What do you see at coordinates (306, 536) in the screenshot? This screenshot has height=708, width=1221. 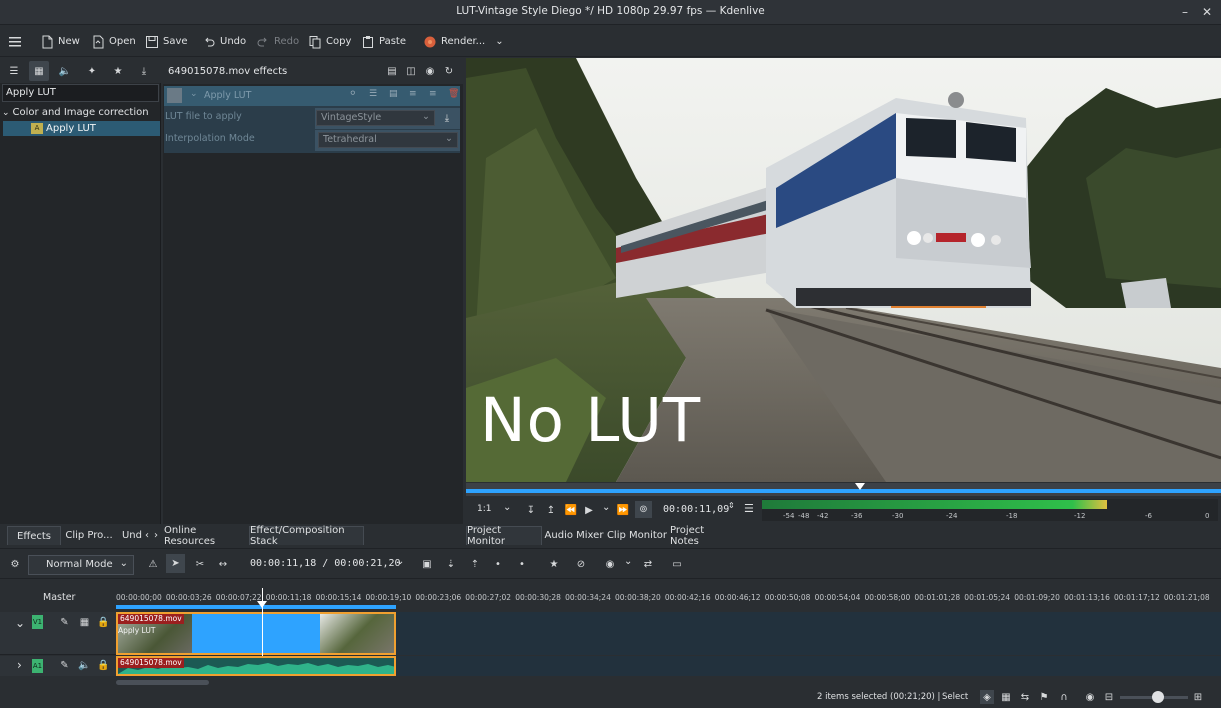 I see `tab-effect-composition-stack: Effect/Composition Stack` at bounding box center [306, 536].